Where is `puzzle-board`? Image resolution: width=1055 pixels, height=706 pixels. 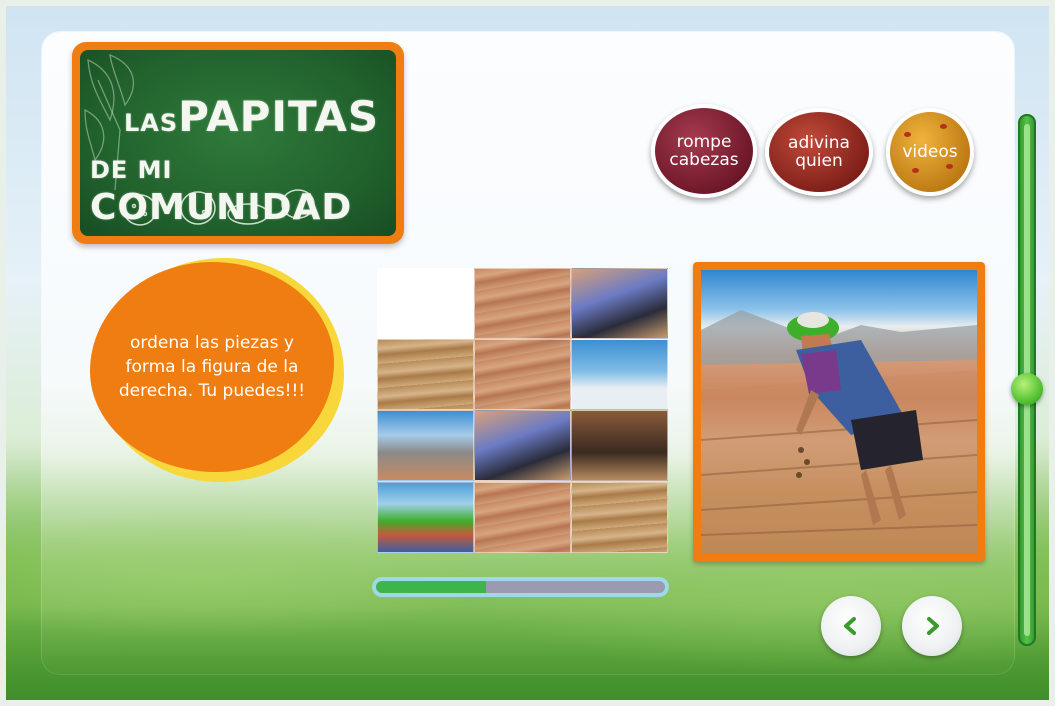
puzzle-board is located at coordinates (522, 410).